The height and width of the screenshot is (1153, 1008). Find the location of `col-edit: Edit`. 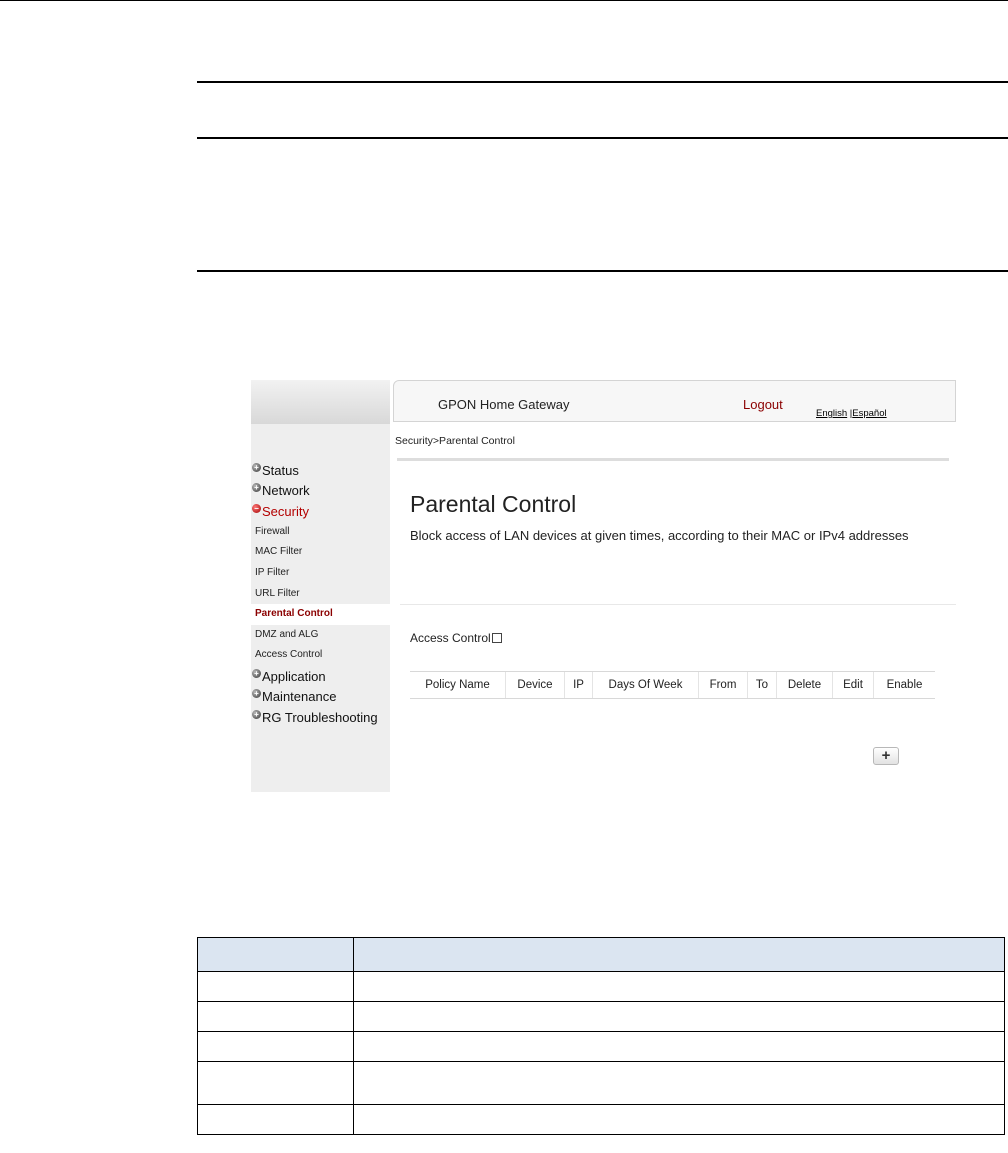

col-edit: Edit is located at coordinates (853, 685).